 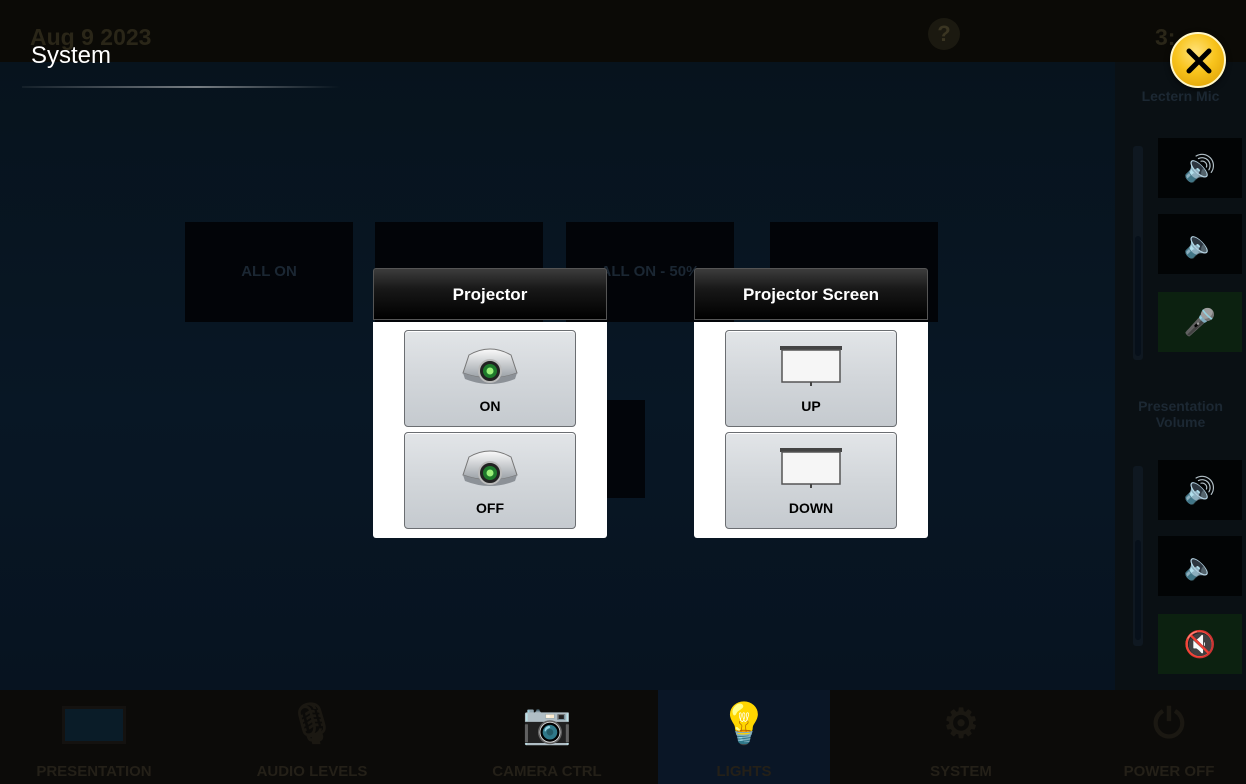 I want to click on projector-on-button: ON, so click(x=490, y=378).